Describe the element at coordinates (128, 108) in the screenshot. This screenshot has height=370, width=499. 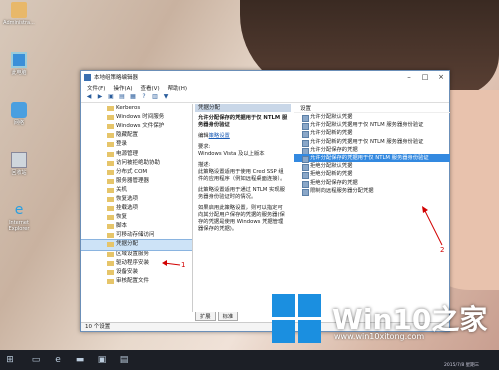
I see `tree-item-label: Kerberos` at that location.